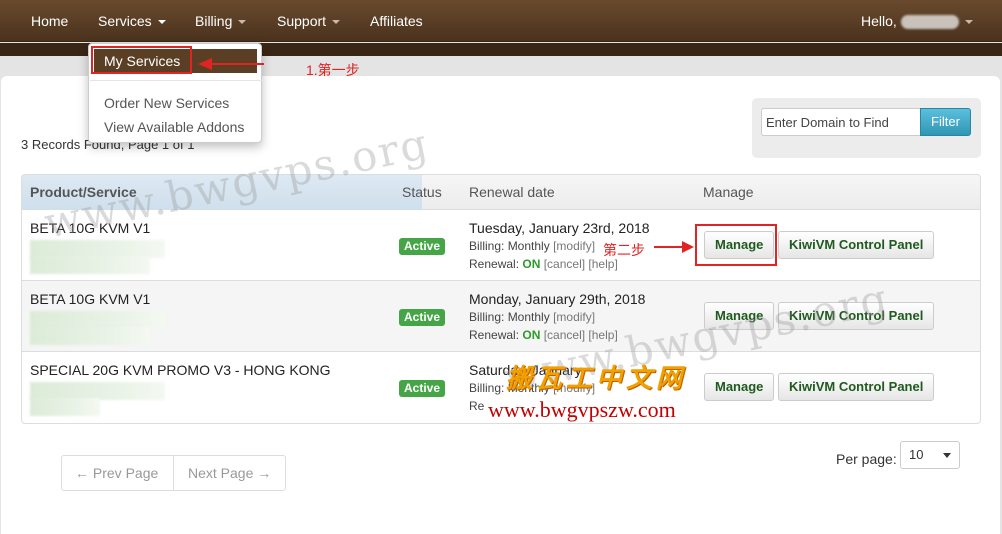 The image size is (1002, 534). I want to click on step2-highlight-box, so click(736, 245).